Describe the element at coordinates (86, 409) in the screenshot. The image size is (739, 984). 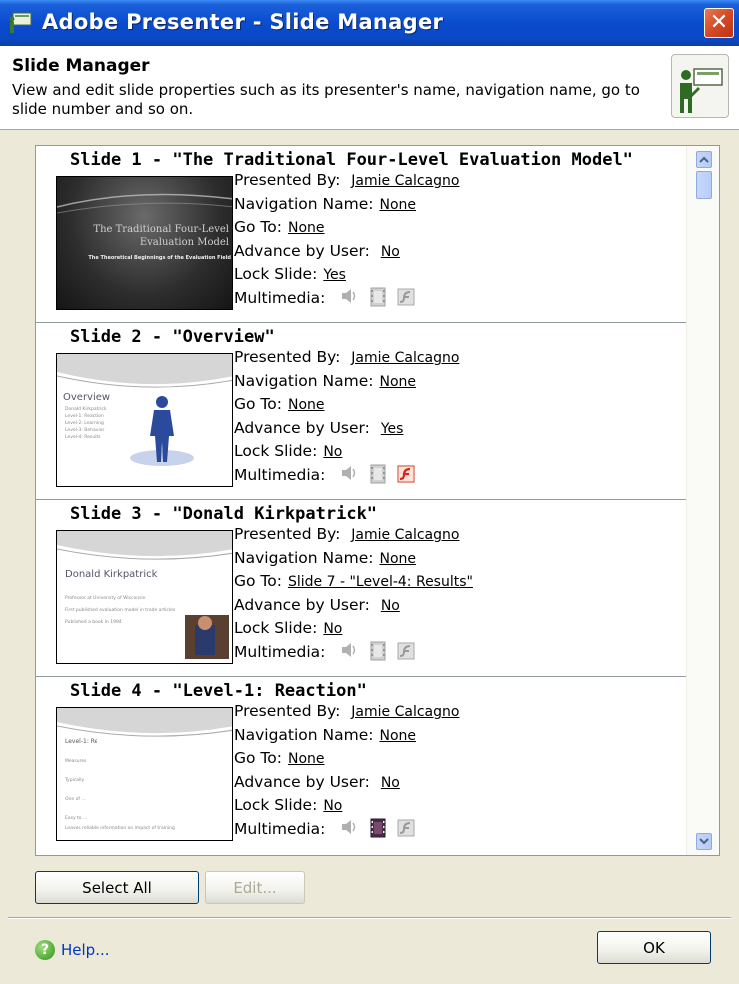
I see `thumb-bullet: Donald Kirkpatrick` at that location.